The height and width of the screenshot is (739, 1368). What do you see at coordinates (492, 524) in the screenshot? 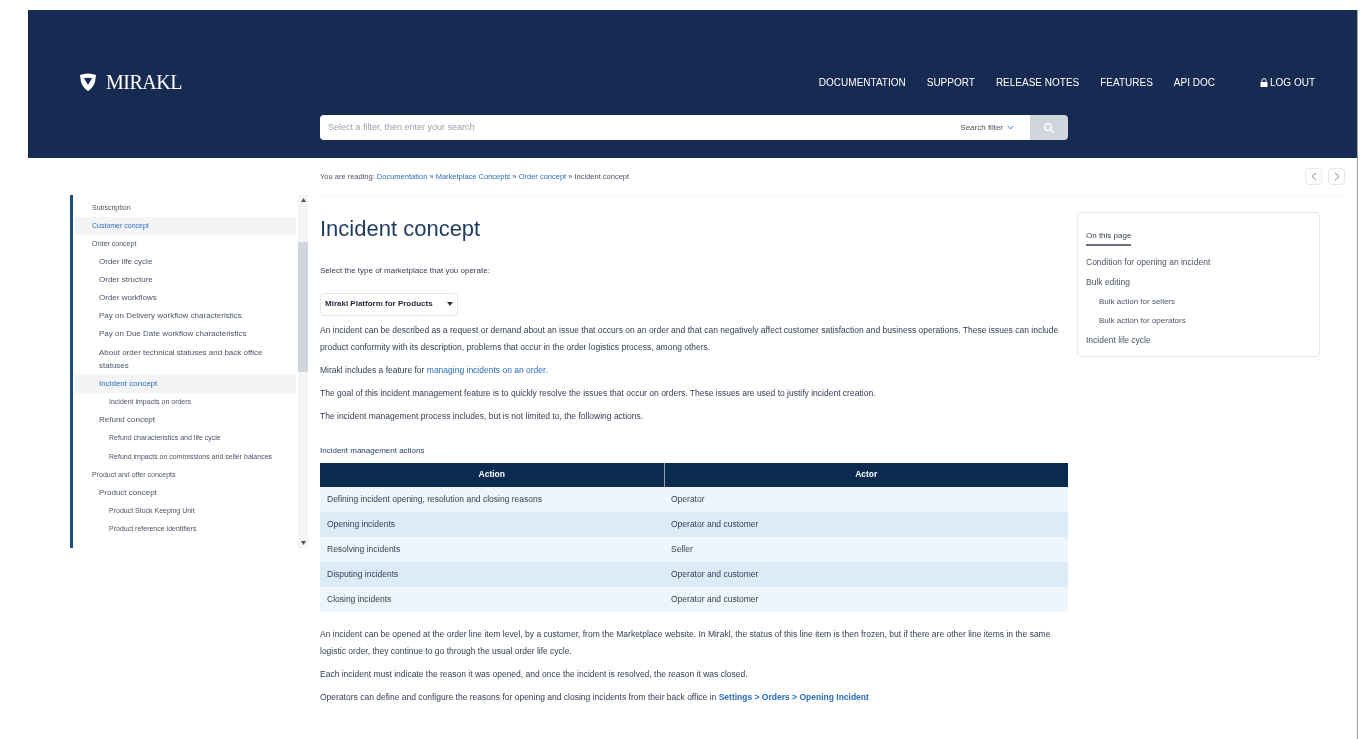
I see `table-cell: Opening incidents` at bounding box center [492, 524].